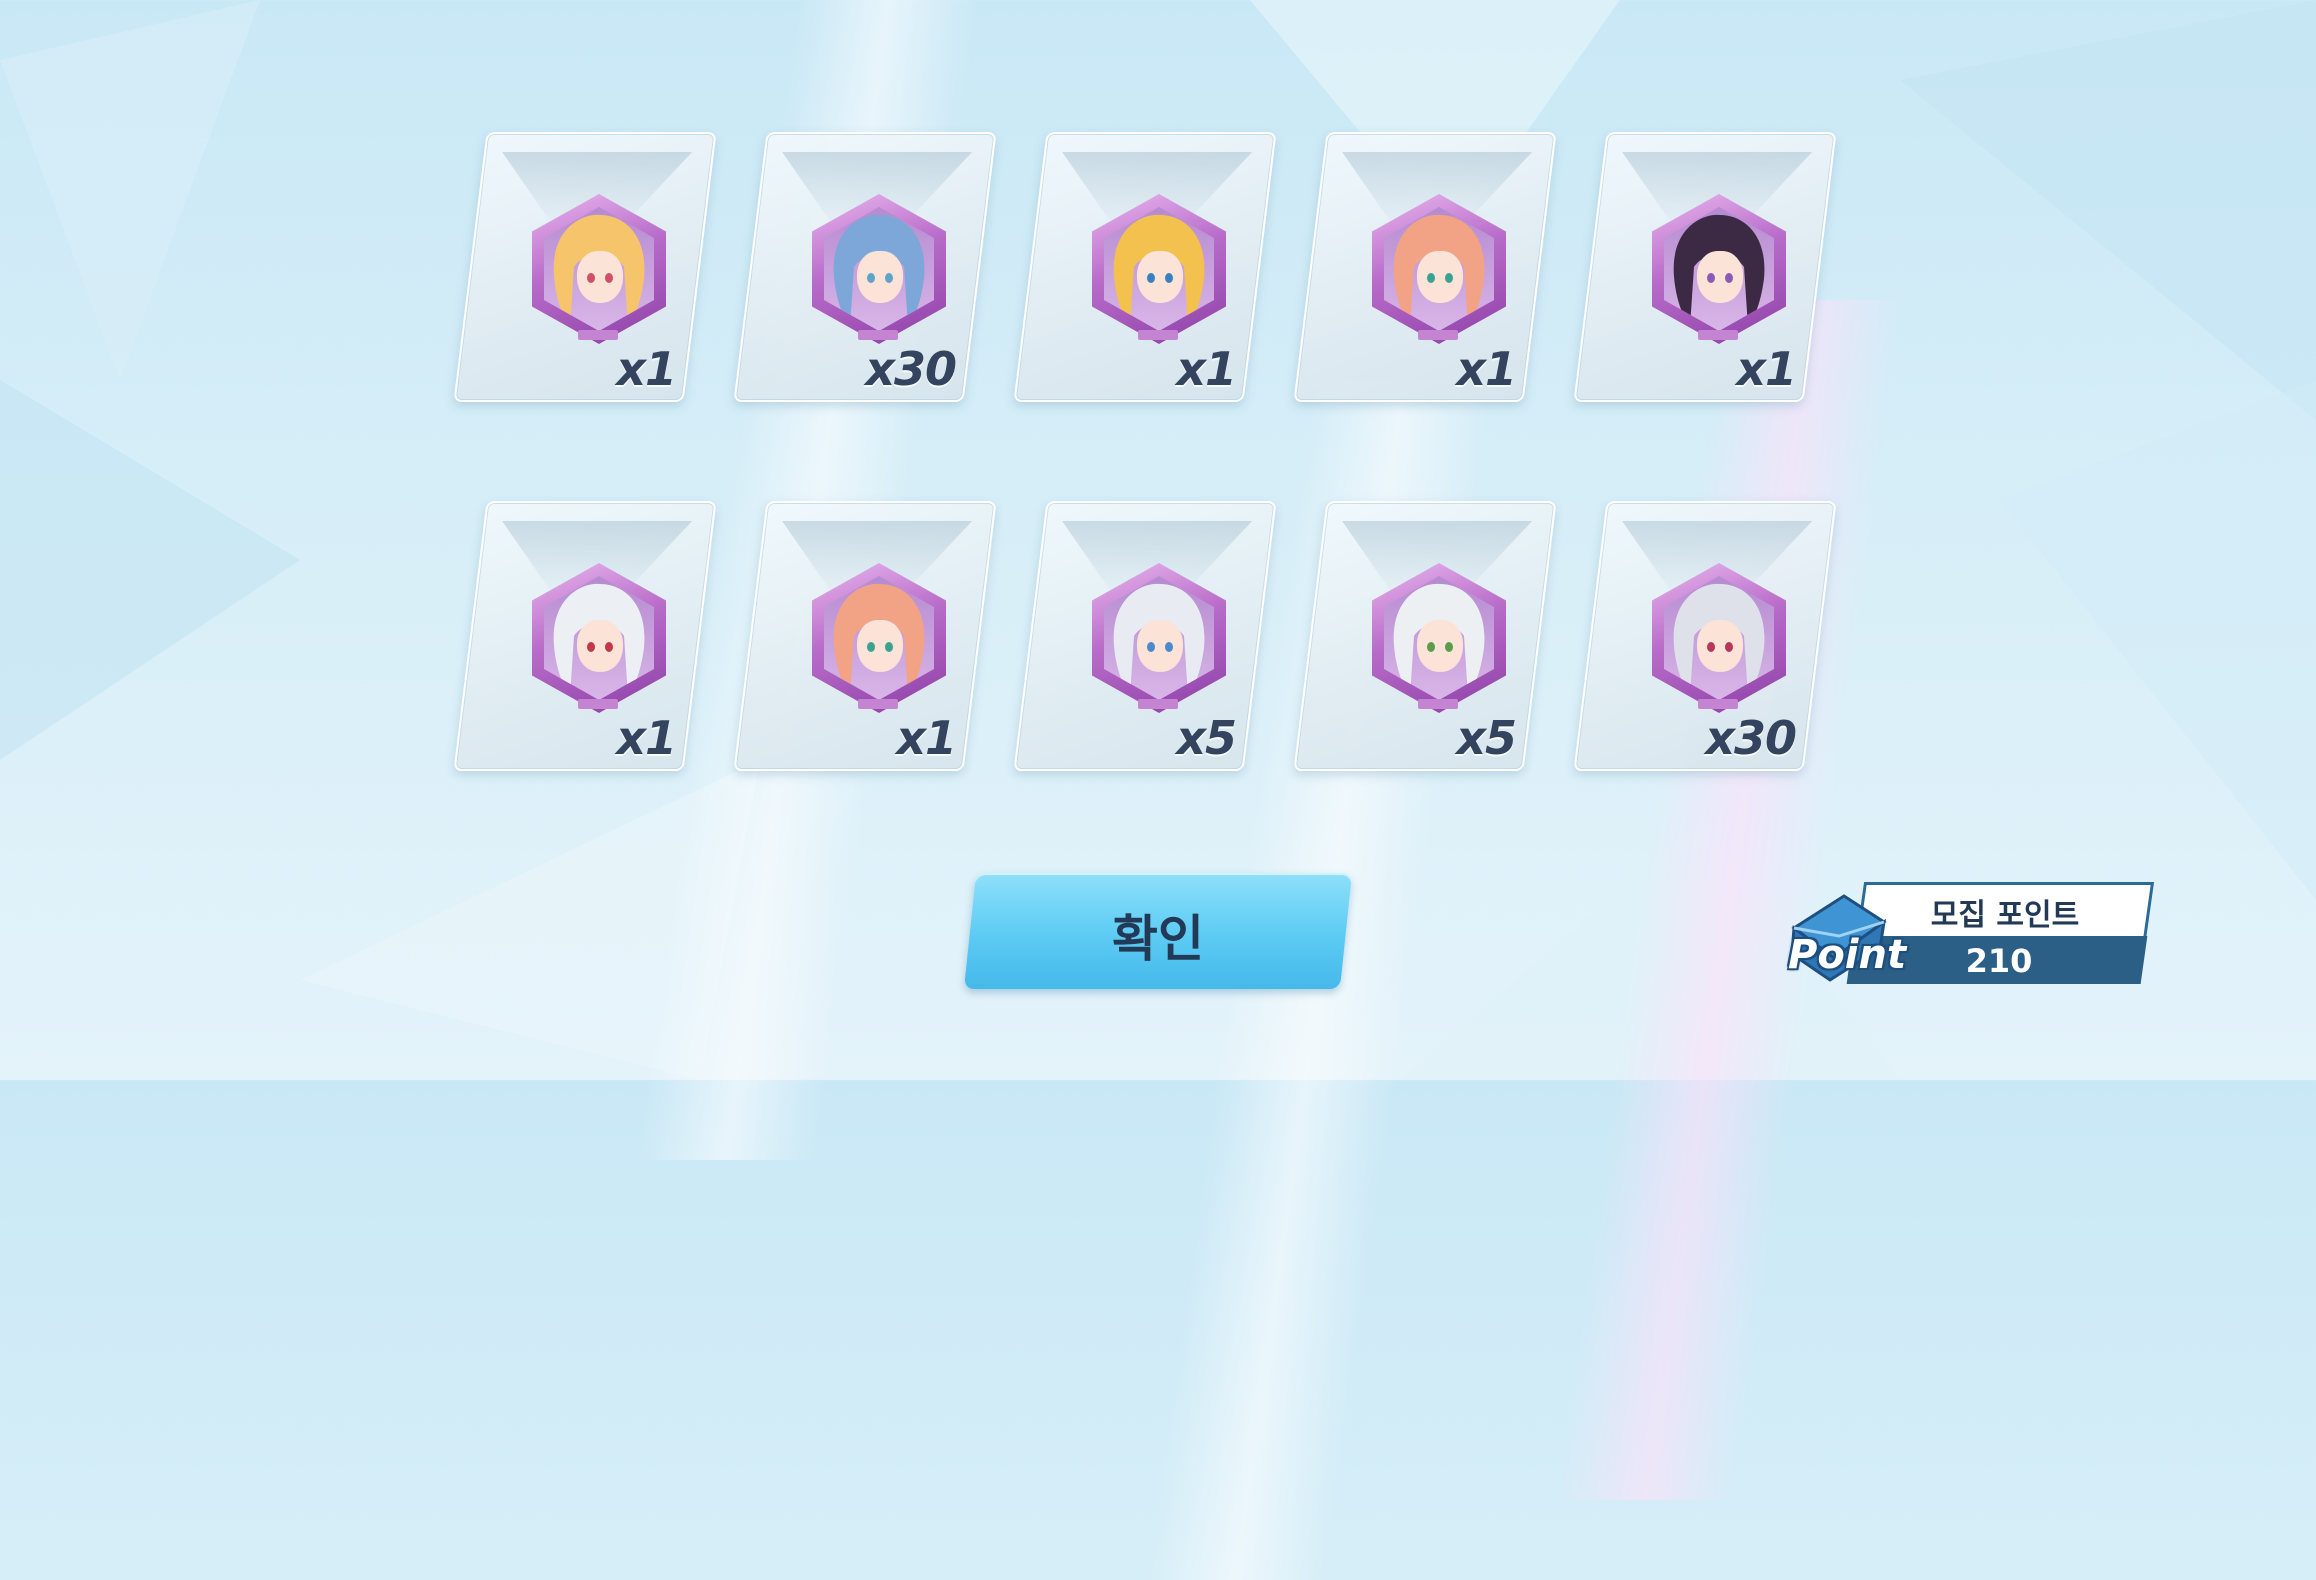 Image resolution: width=2316 pixels, height=1580 pixels. Describe the element at coordinates (2005, 915) in the screenshot. I see `recruit-points-title: 모집 포인트` at that location.